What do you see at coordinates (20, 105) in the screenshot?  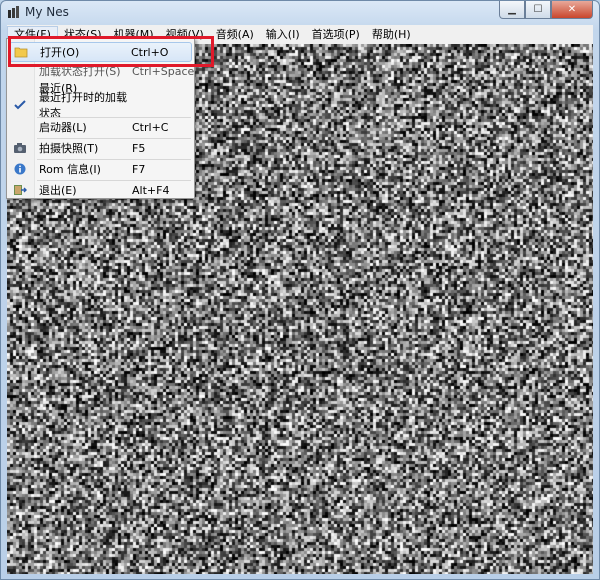 I see `checkmark-icon` at bounding box center [20, 105].